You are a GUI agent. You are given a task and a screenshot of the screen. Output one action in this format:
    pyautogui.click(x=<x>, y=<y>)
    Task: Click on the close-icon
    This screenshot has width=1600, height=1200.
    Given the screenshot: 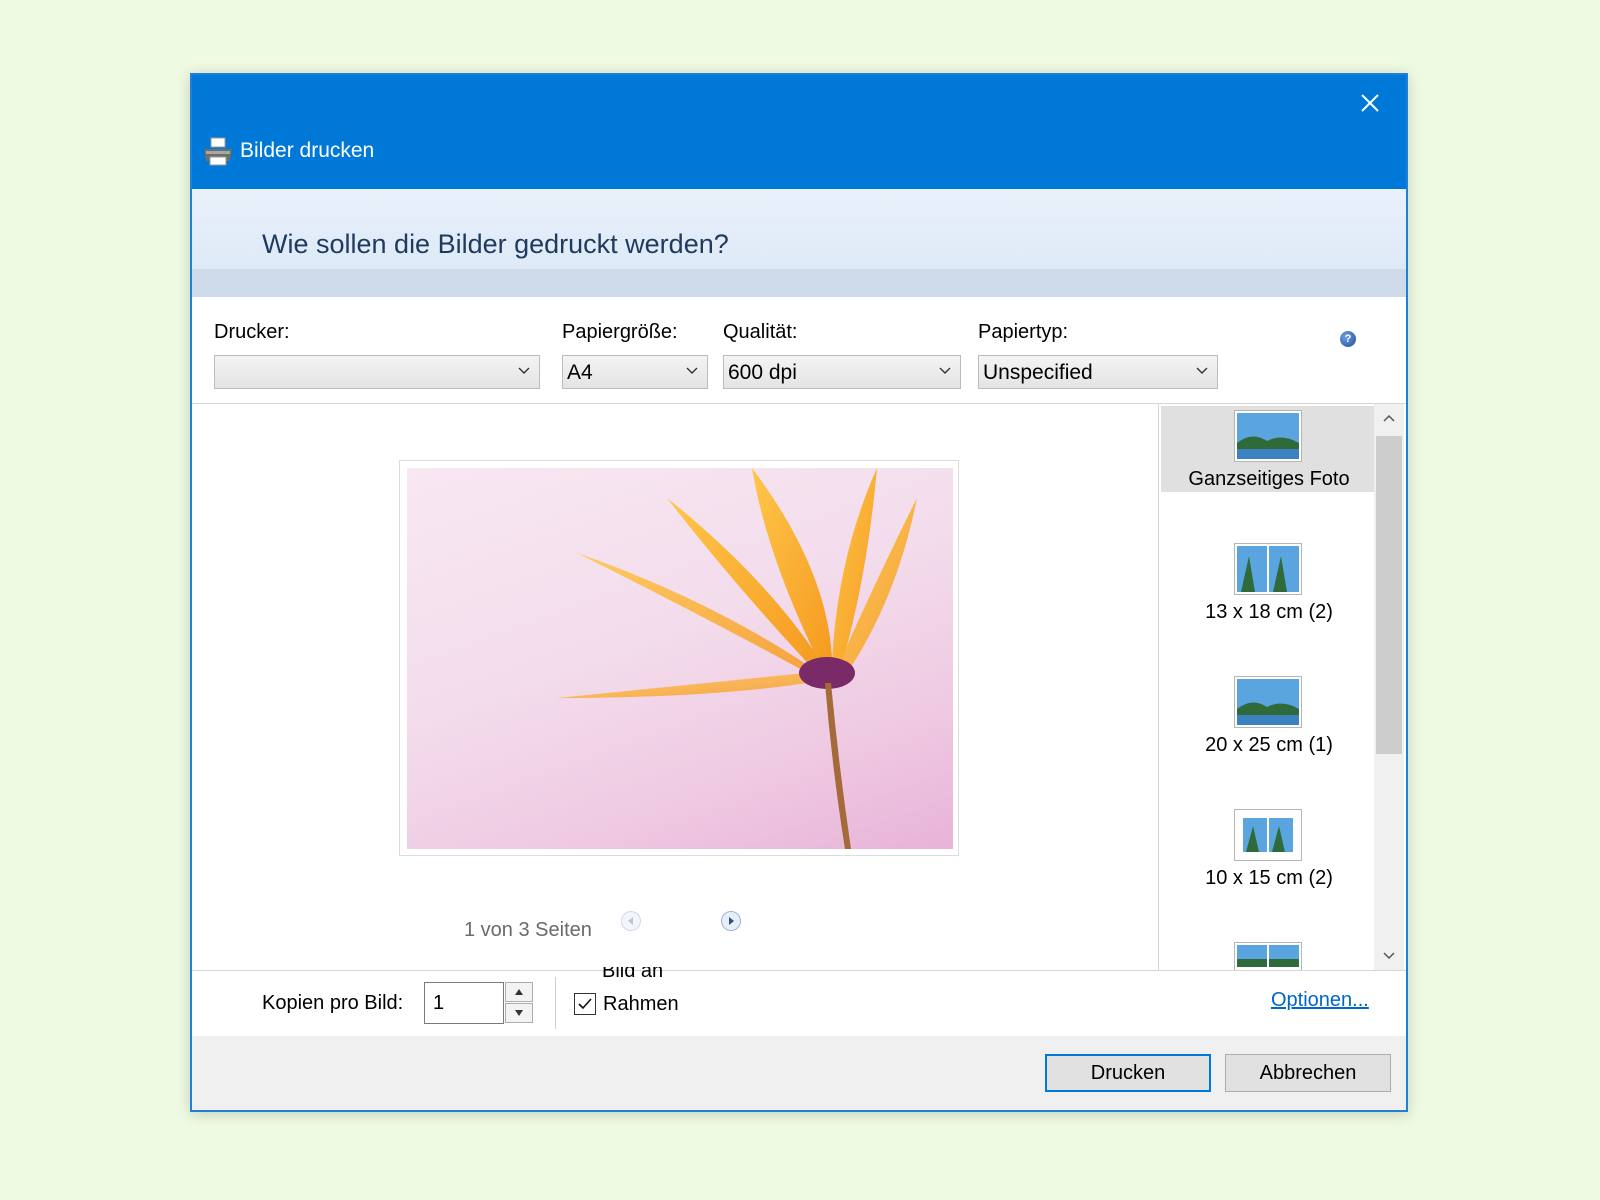 What is the action you would take?
    pyautogui.click(x=1370, y=103)
    